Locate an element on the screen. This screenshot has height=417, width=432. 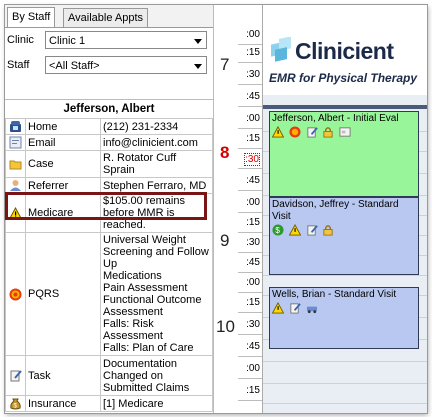
info-row-case: Case R. Rotator Cuff Sprain is located at coordinates (109, 164).